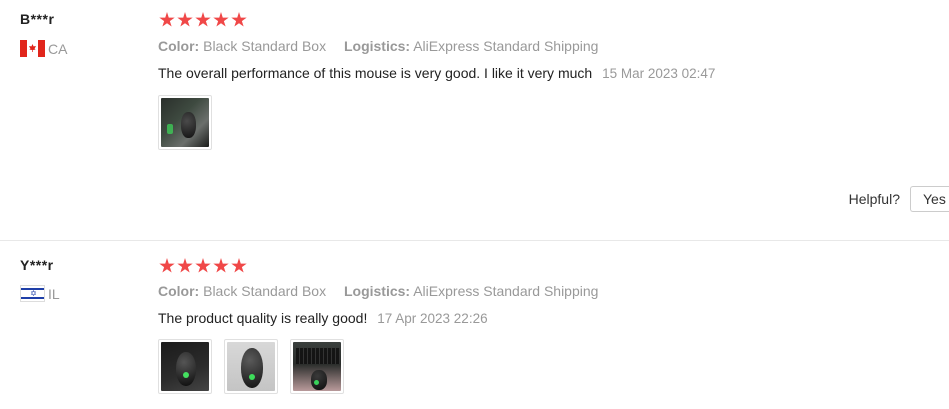 This screenshot has width=949, height=409. What do you see at coordinates (32, 48) in the screenshot?
I see `canada-flag-icon` at bounding box center [32, 48].